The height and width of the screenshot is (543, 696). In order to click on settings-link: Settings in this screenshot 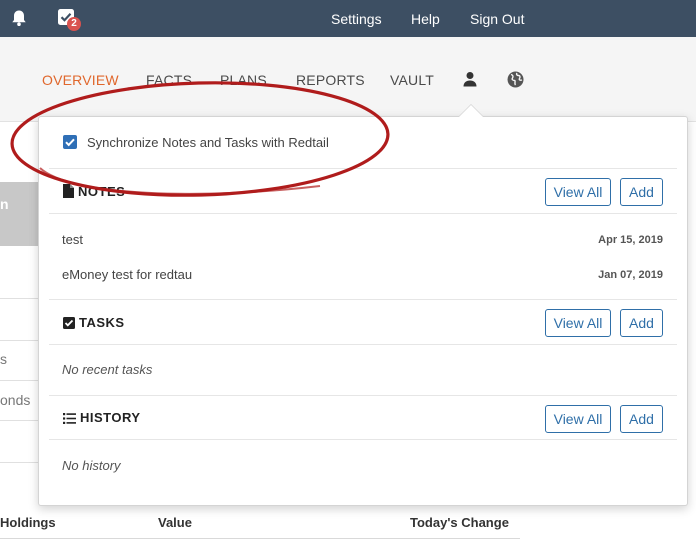, I will do `click(356, 19)`.